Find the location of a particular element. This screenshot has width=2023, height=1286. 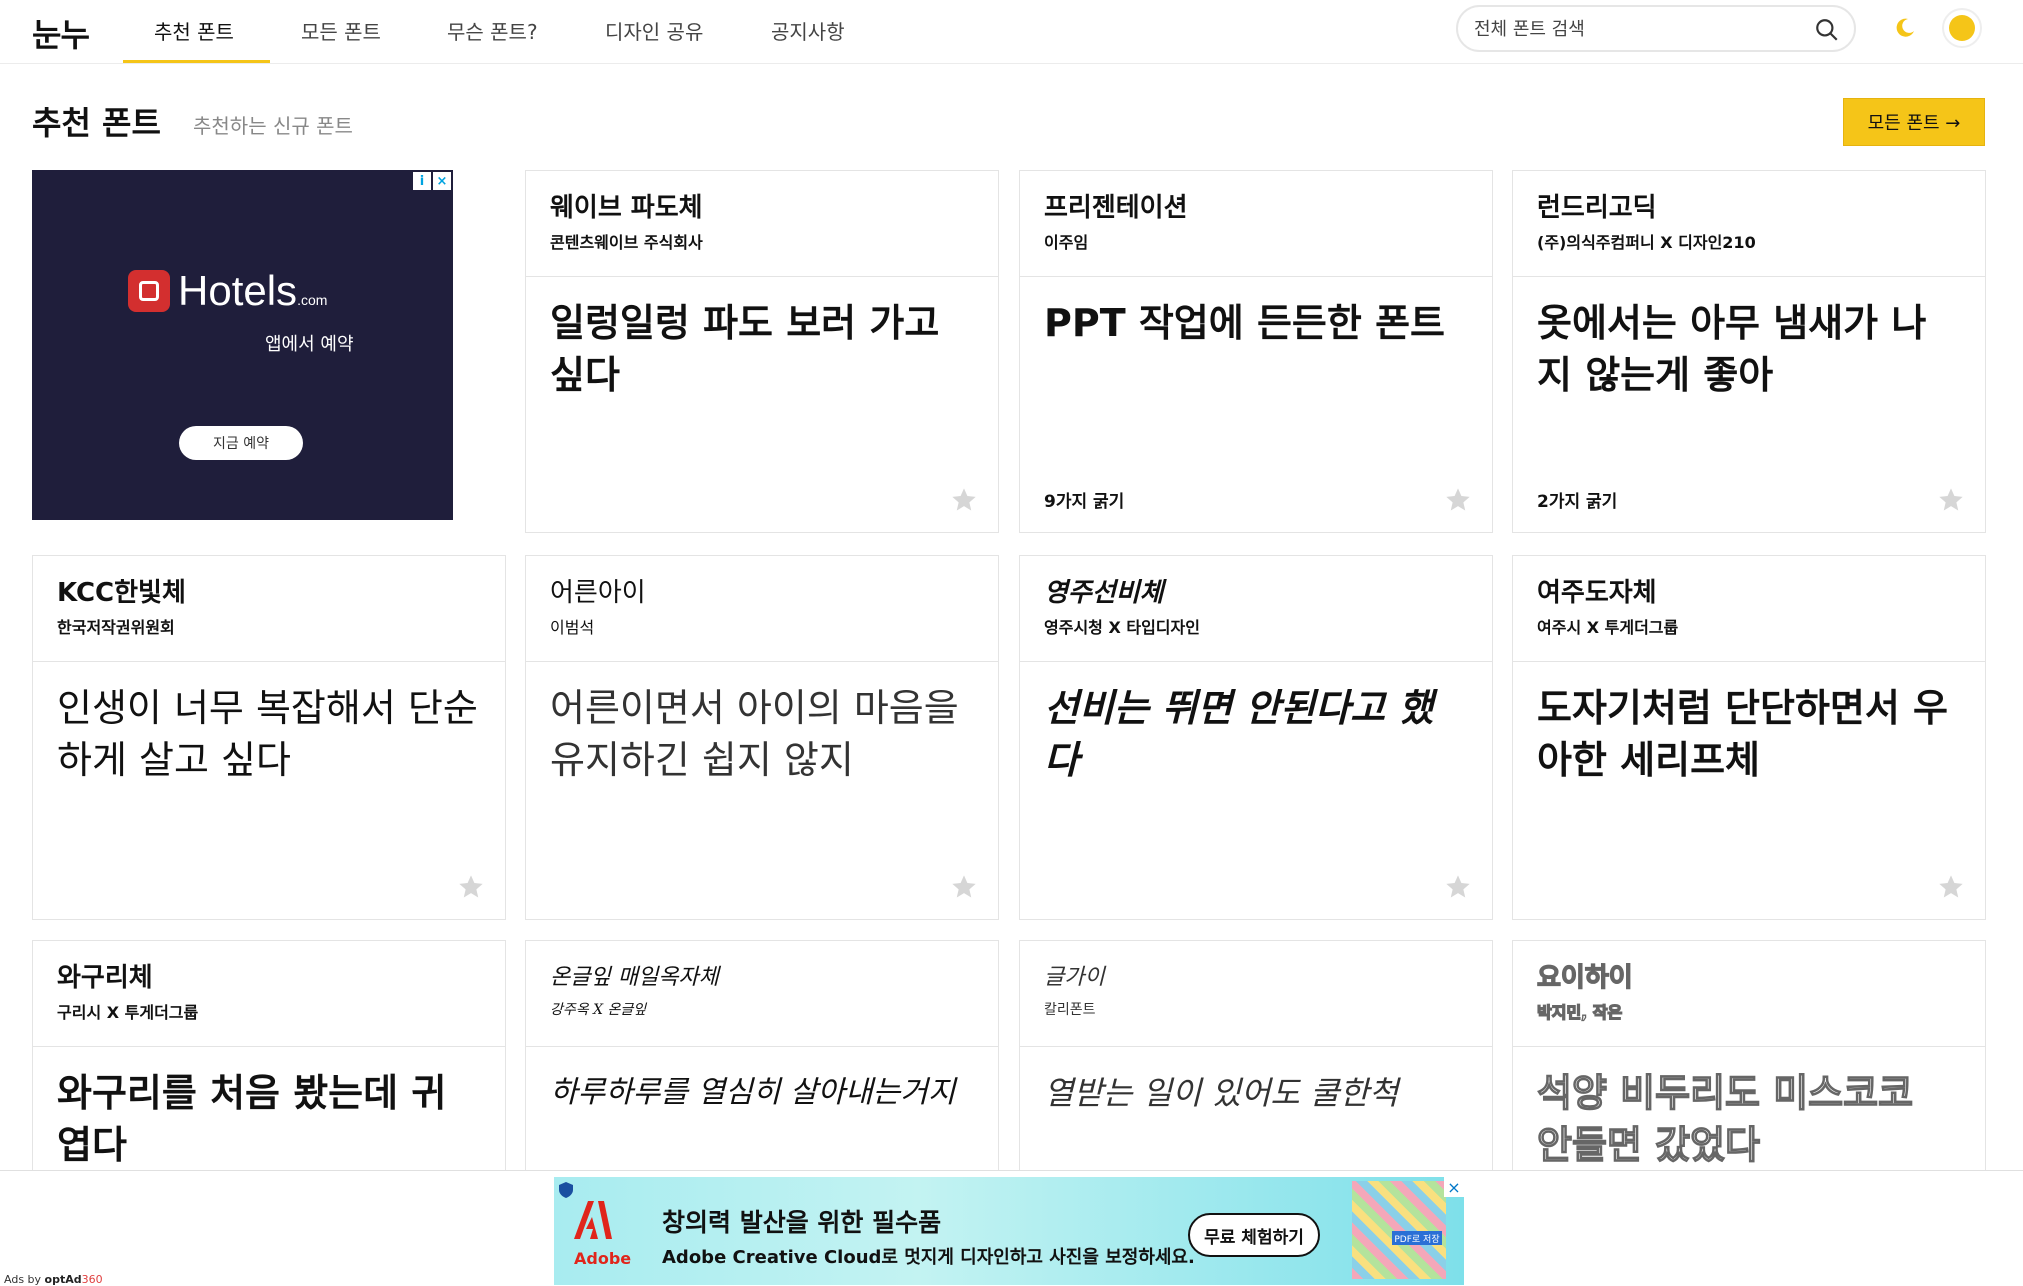

ad-thumbnail: PDF로 저장 is located at coordinates (1399, 1230).